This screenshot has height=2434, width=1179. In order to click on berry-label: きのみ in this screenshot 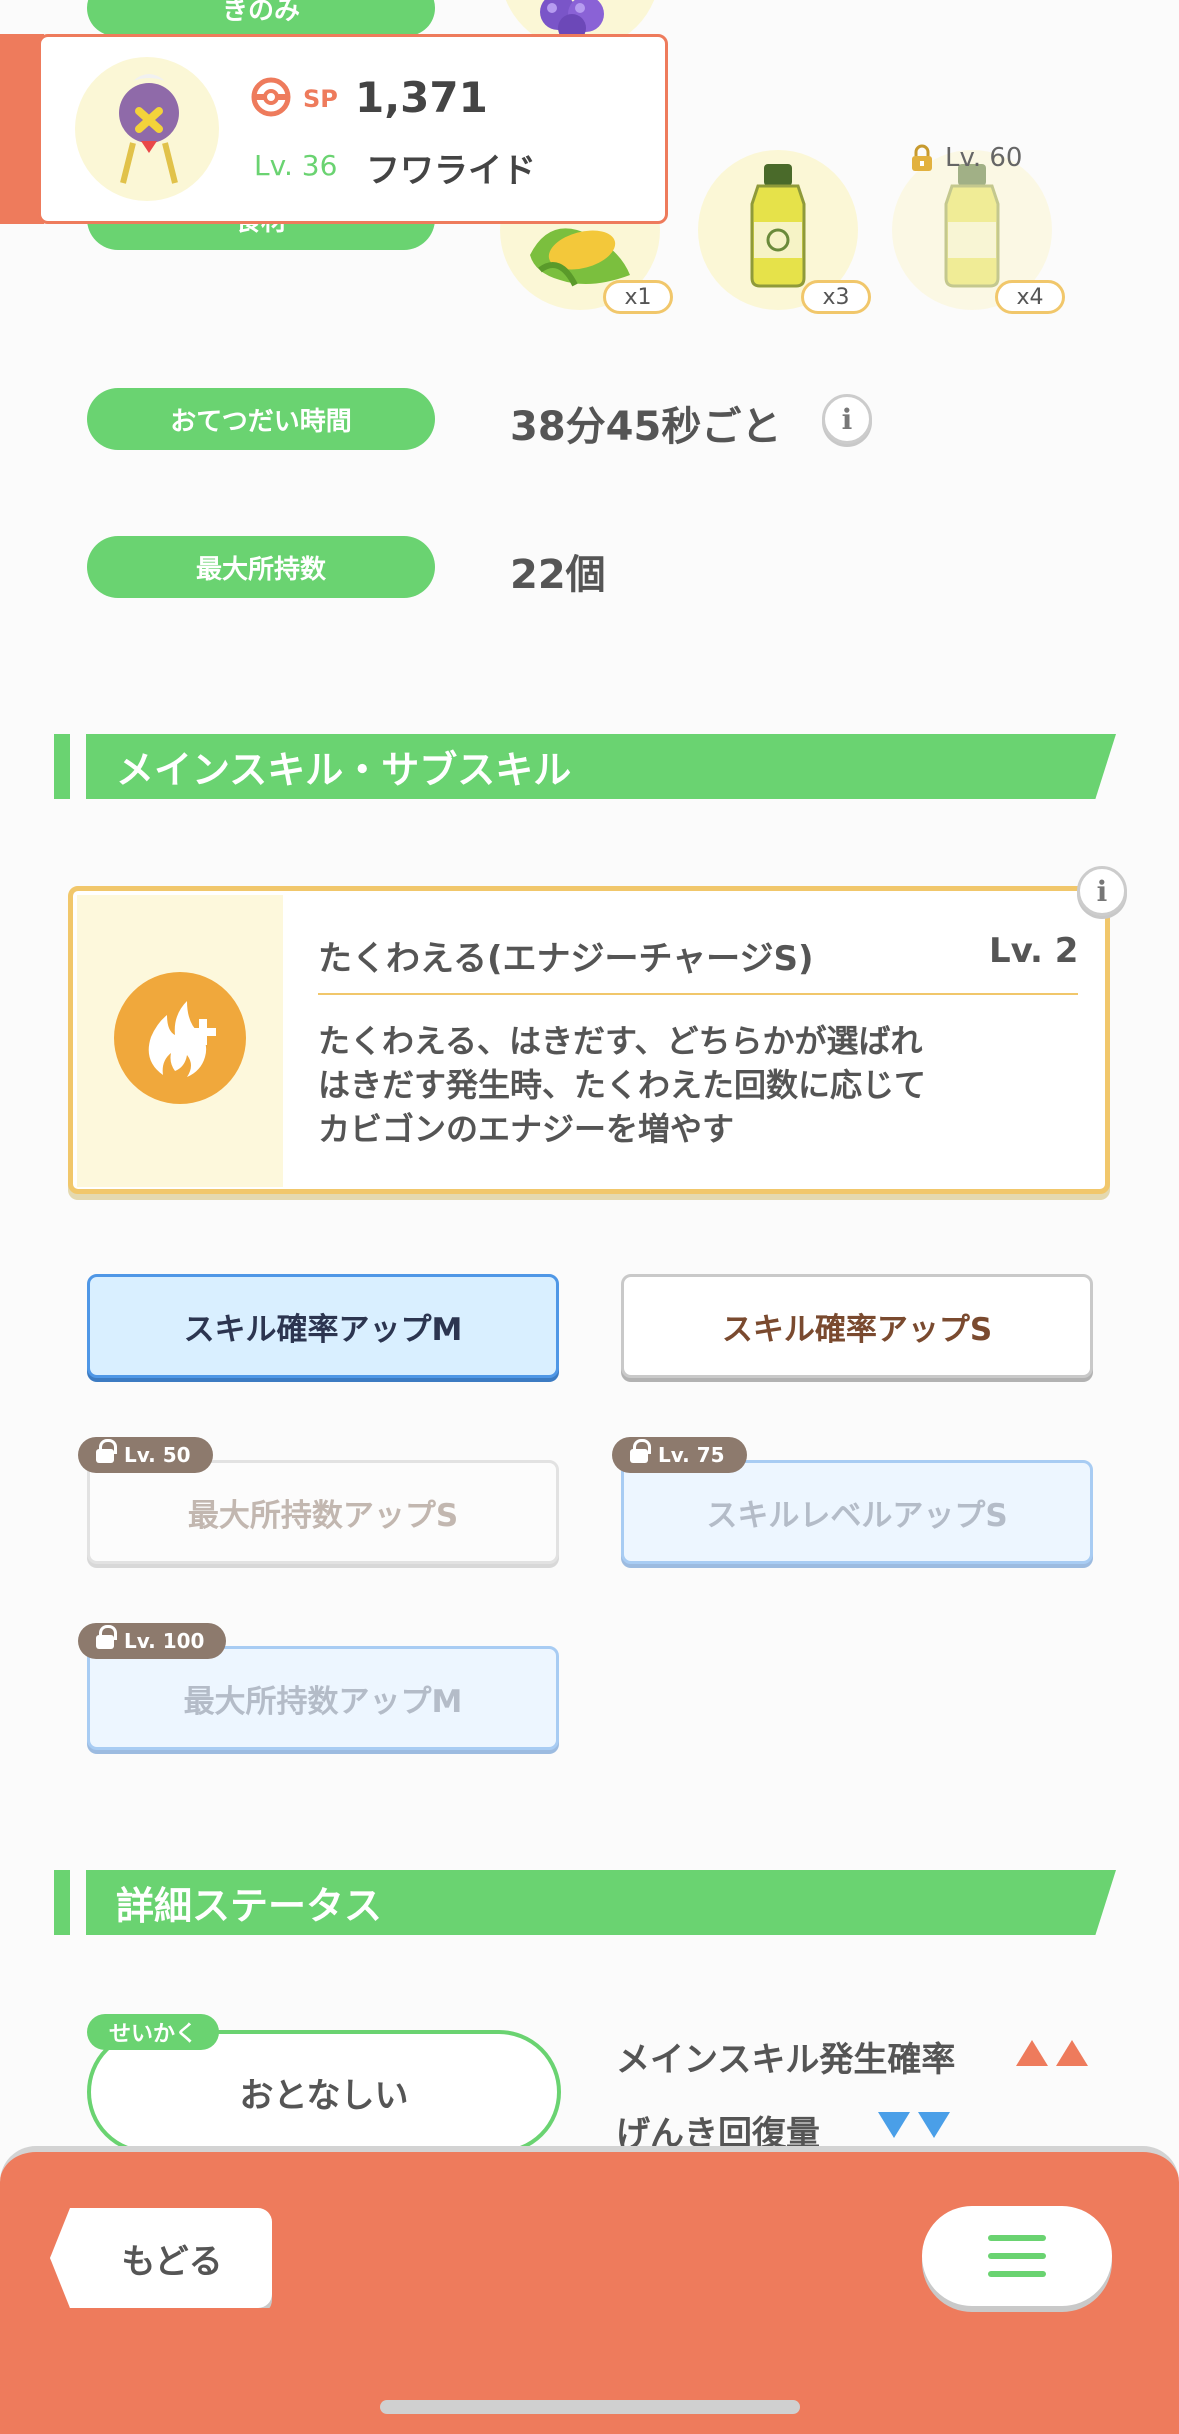, I will do `click(261, 18)`.